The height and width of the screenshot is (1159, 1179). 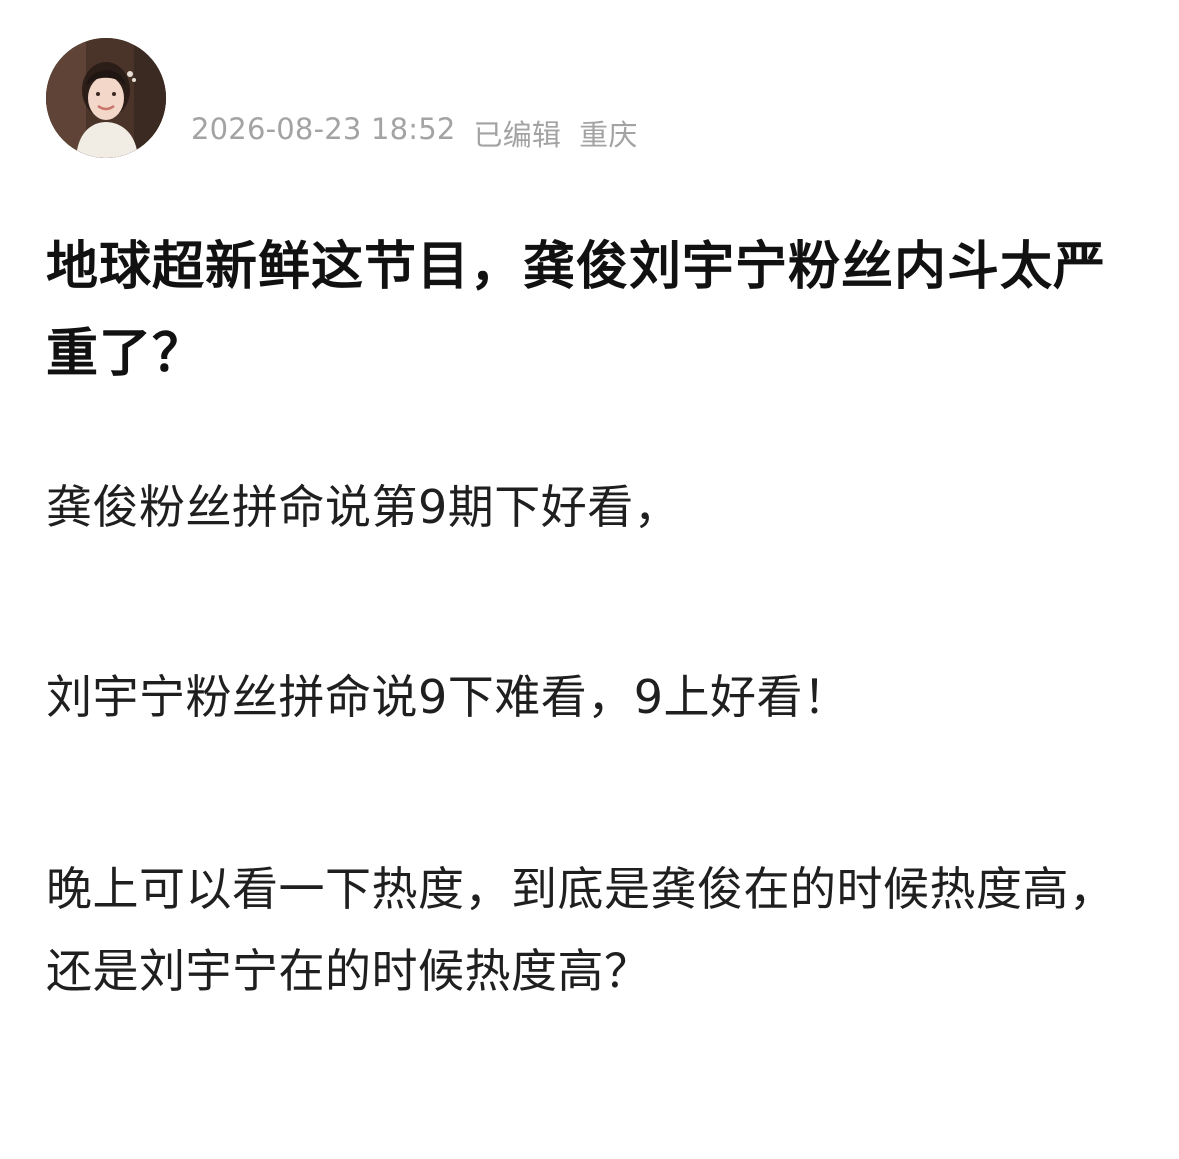 What do you see at coordinates (576, 310) in the screenshot?
I see `post-title: 地球超新鲜这节目，龚俊刘宇宁粉丝内斗太严重了？` at bounding box center [576, 310].